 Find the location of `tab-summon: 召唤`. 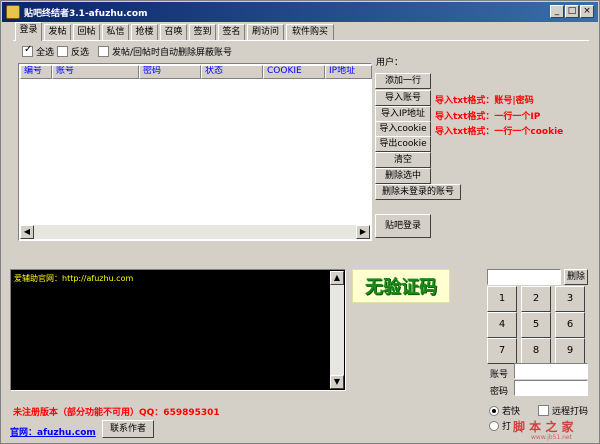

tab-summon: 召唤 is located at coordinates (173, 32).